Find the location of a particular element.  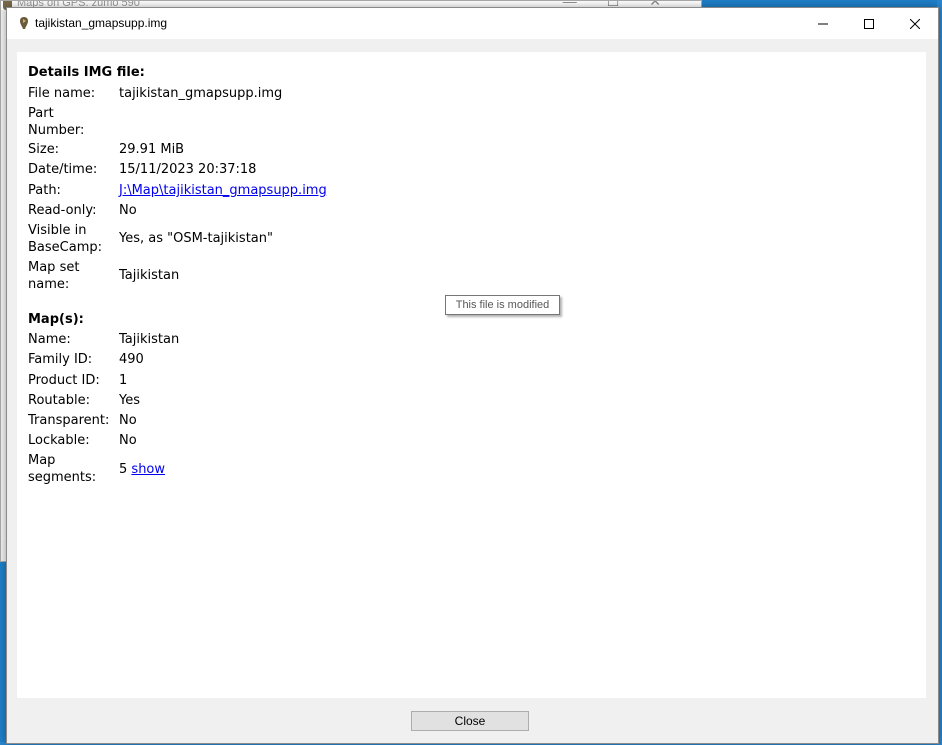

product-id-value: 1 is located at coordinates (123, 380).